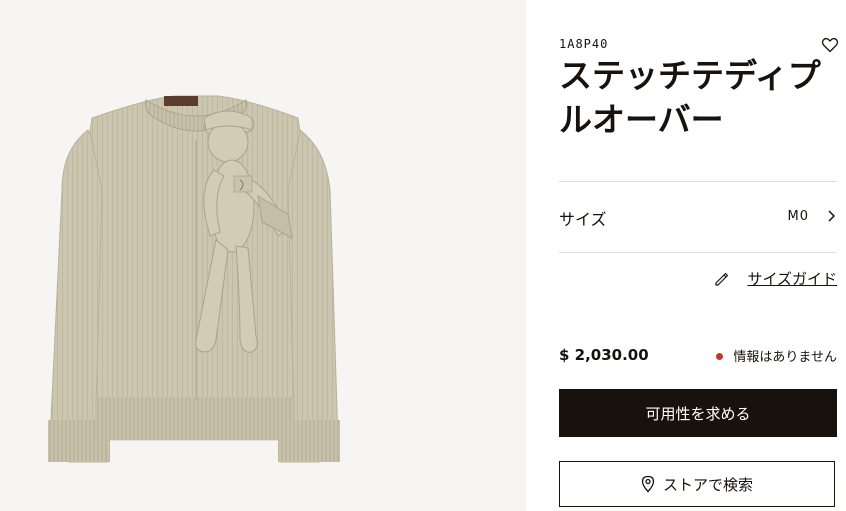 The image size is (846, 511). What do you see at coordinates (698, 413) in the screenshot?
I see `request-availability-button: 可用性を求める` at bounding box center [698, 413].